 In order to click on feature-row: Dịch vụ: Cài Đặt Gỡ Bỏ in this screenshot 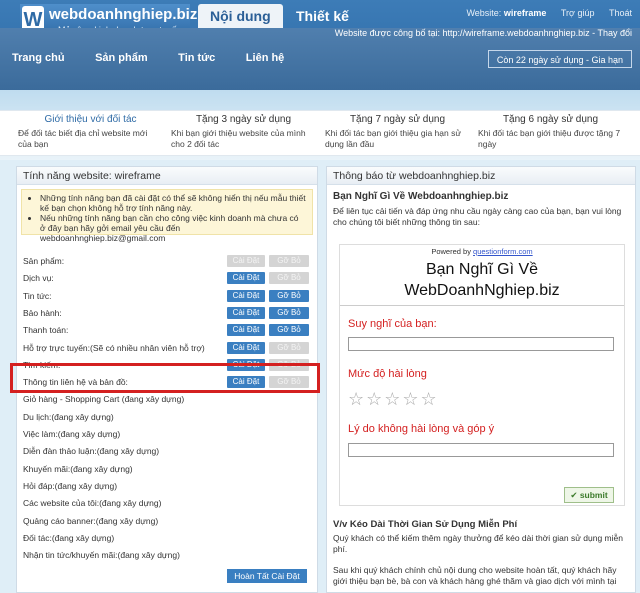, I will do `click(166, 279)`.